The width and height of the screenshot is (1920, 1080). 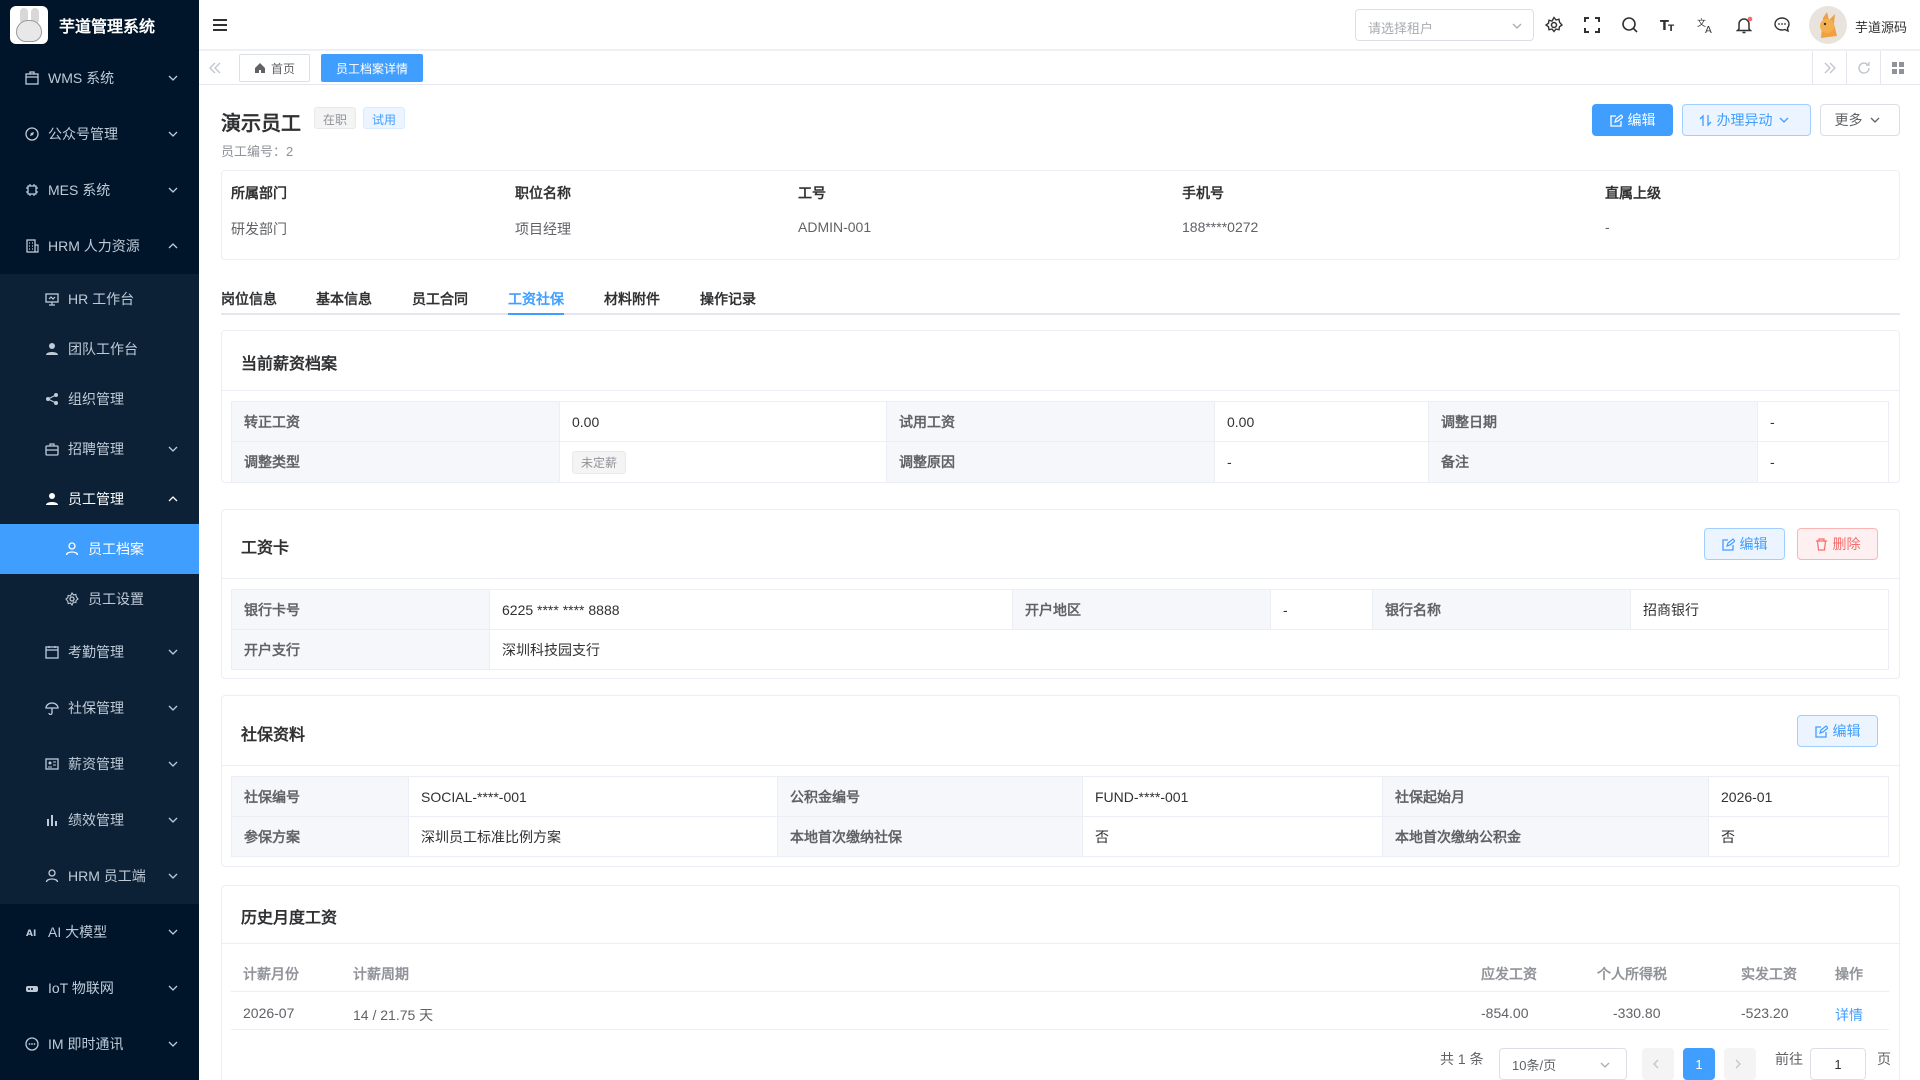 I want to click on tab-basic: 基本信息, so click(x=344, y=299).